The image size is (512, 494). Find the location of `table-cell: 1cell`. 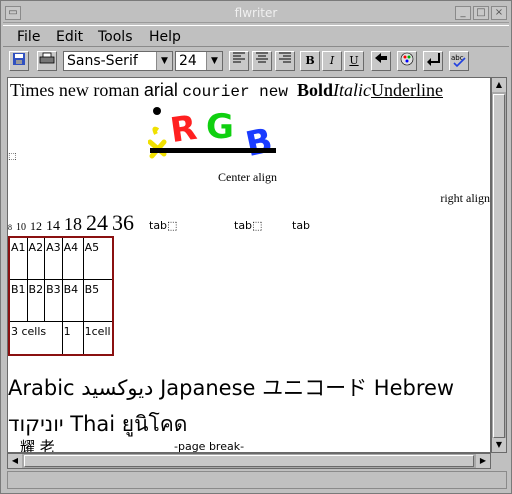

table-cell: 1cell is located at coordinates (98, 338).